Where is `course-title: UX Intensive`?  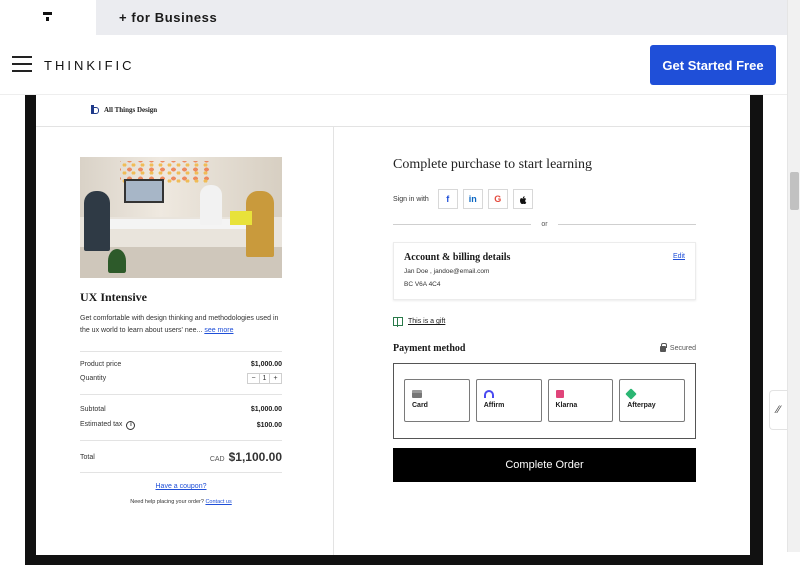
course-title: UX Intensive is located at coordinates (114, 297).